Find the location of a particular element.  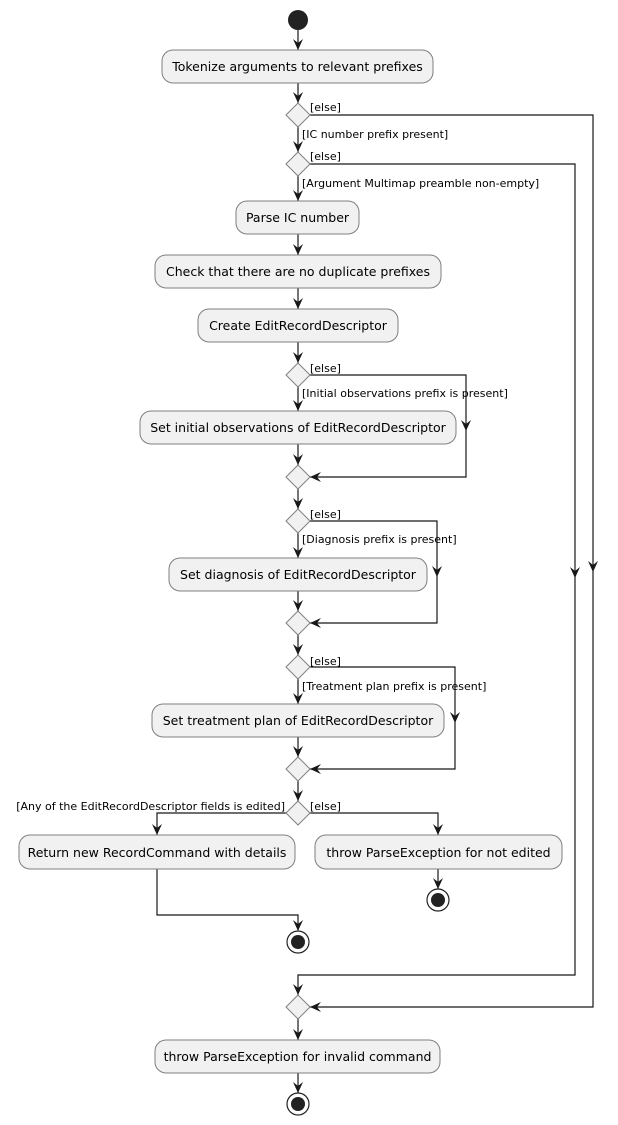

action-throw-invalid-command: throw ParseException for invalid command is located at coordinates (297, 1056).